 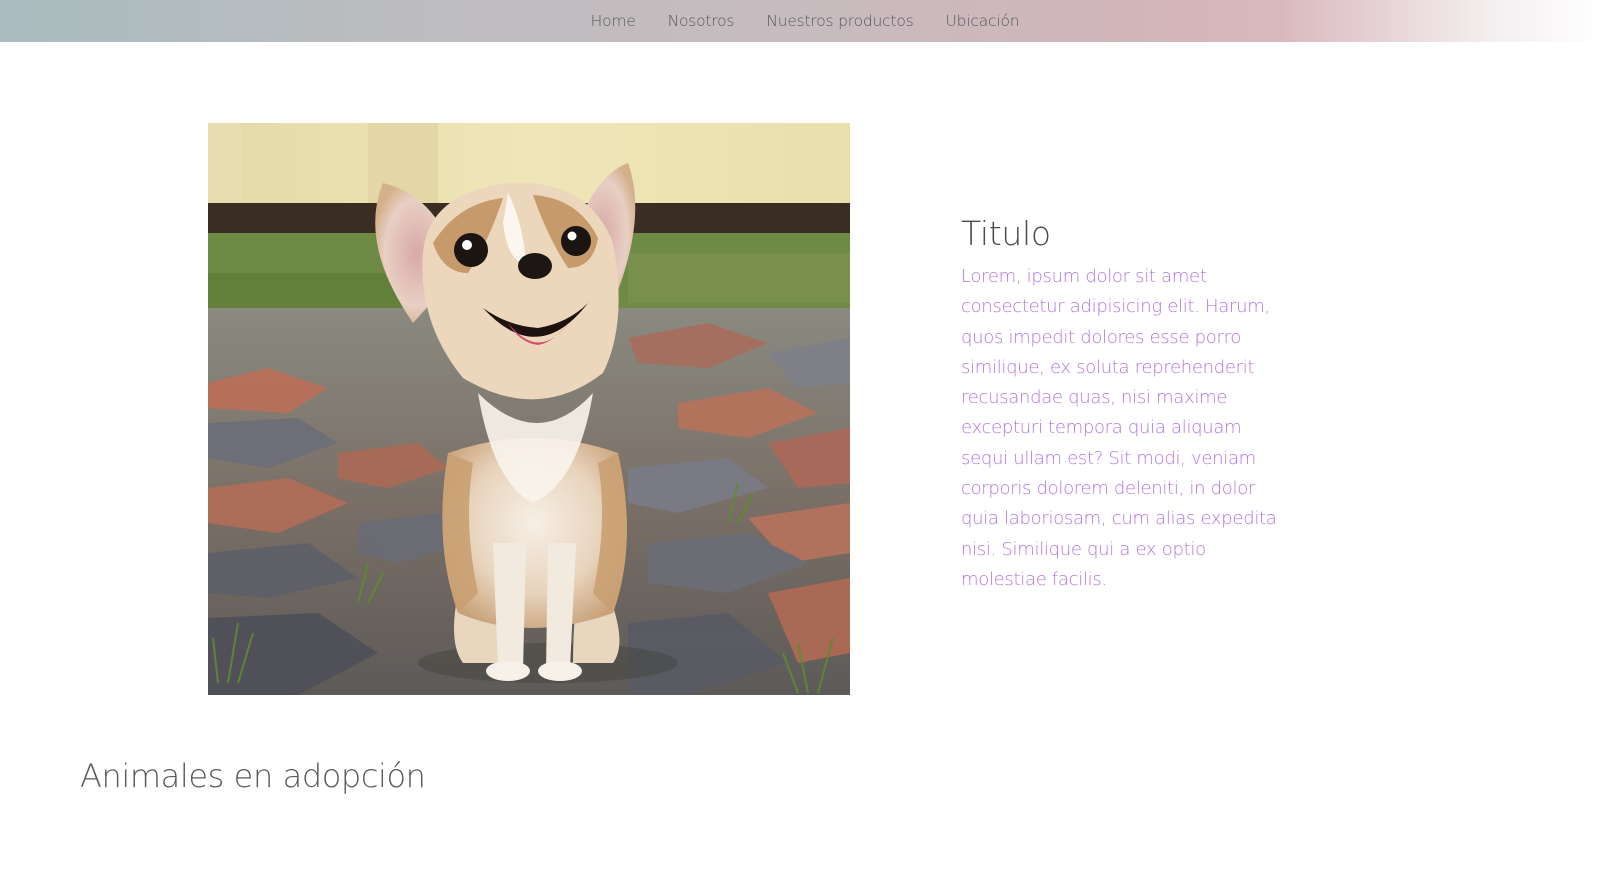 What do you see at coordinates (983, 21) in the screenshot?
I see `nav-link-ubicacion: Ubicación` at bounding box center [983, 21].